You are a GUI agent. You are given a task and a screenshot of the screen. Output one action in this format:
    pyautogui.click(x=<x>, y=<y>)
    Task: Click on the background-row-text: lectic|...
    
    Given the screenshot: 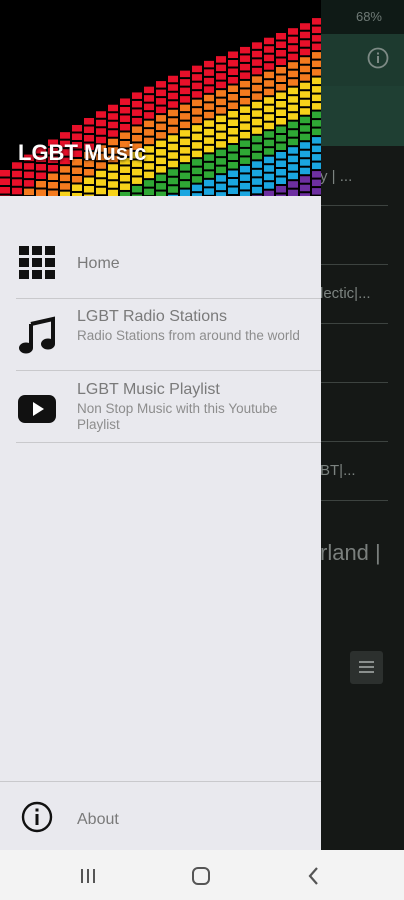 What is the action you would take?
    pyautogui.click(x=345, y=293)
    